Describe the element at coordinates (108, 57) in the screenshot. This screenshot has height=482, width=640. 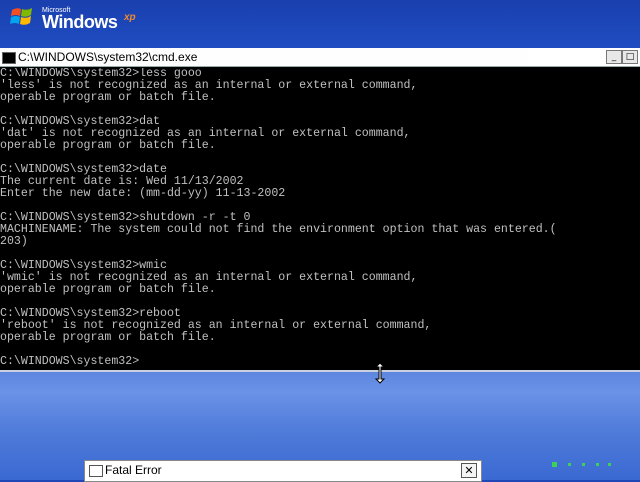
I see `cmd-window-title: C:\WINDOWS\system32\cmd.exe` at that location.